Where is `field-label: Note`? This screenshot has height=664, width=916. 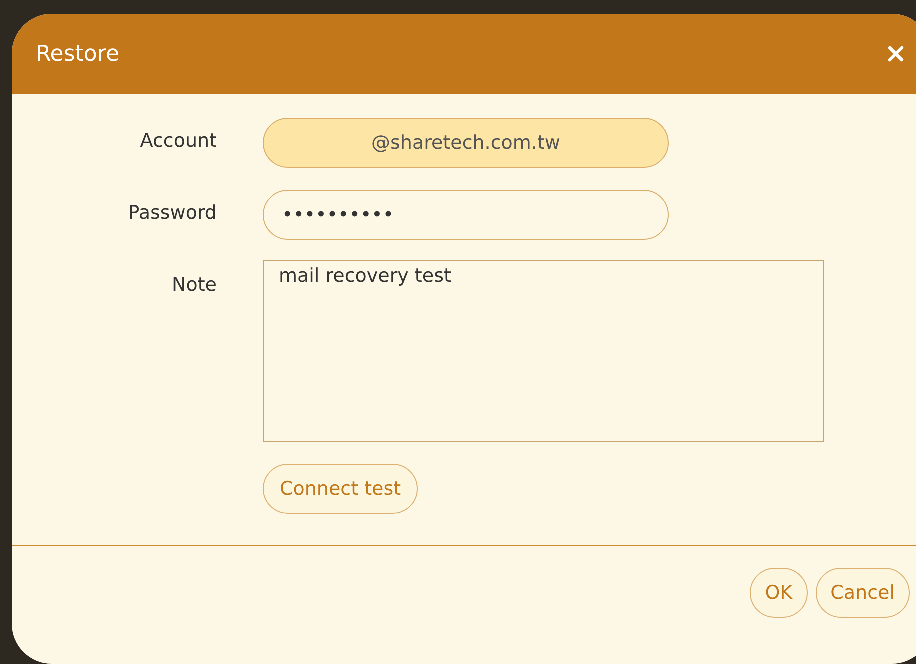 field-label: Note is located at coordinates (194, 284).